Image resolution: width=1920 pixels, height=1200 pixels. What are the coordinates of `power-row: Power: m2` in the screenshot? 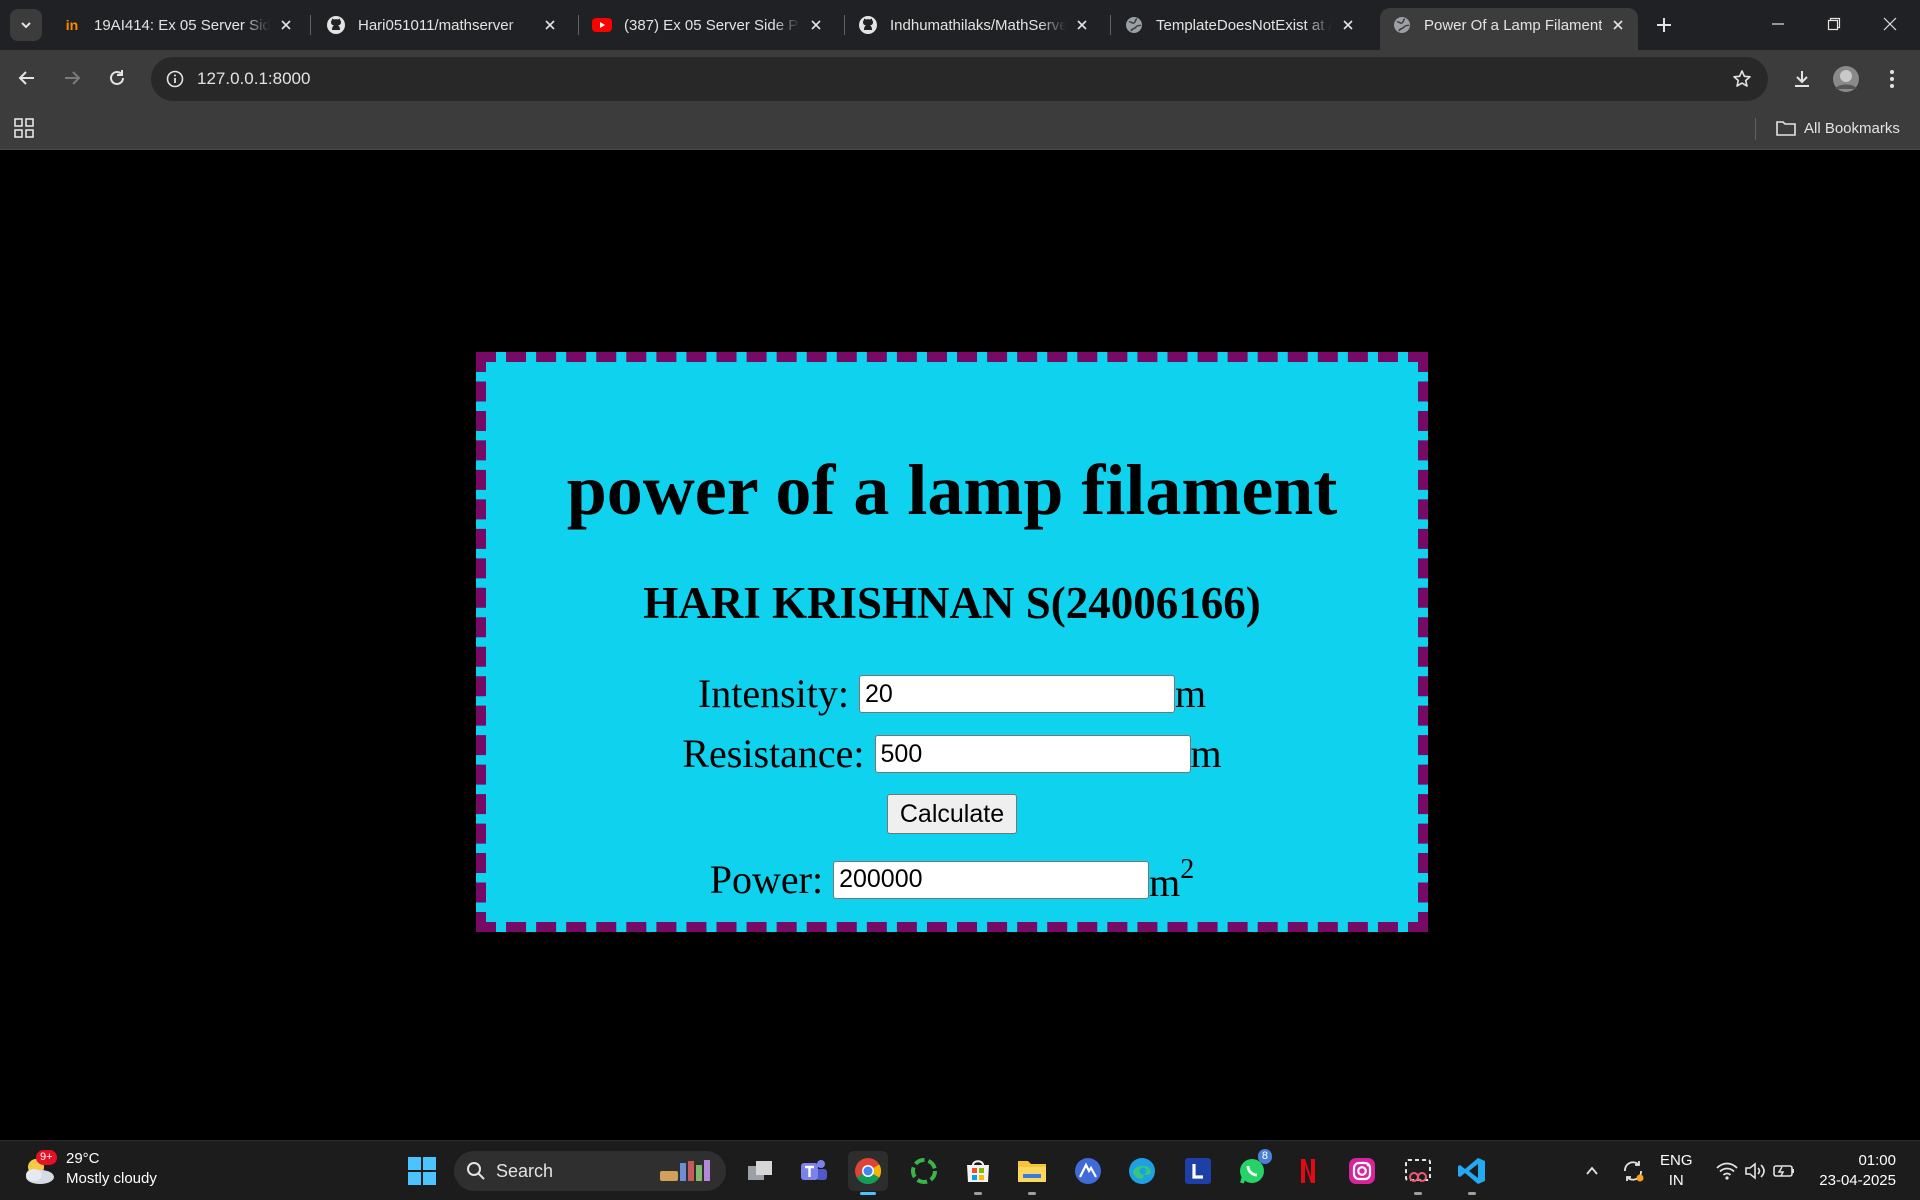 It's located at (952, 879).